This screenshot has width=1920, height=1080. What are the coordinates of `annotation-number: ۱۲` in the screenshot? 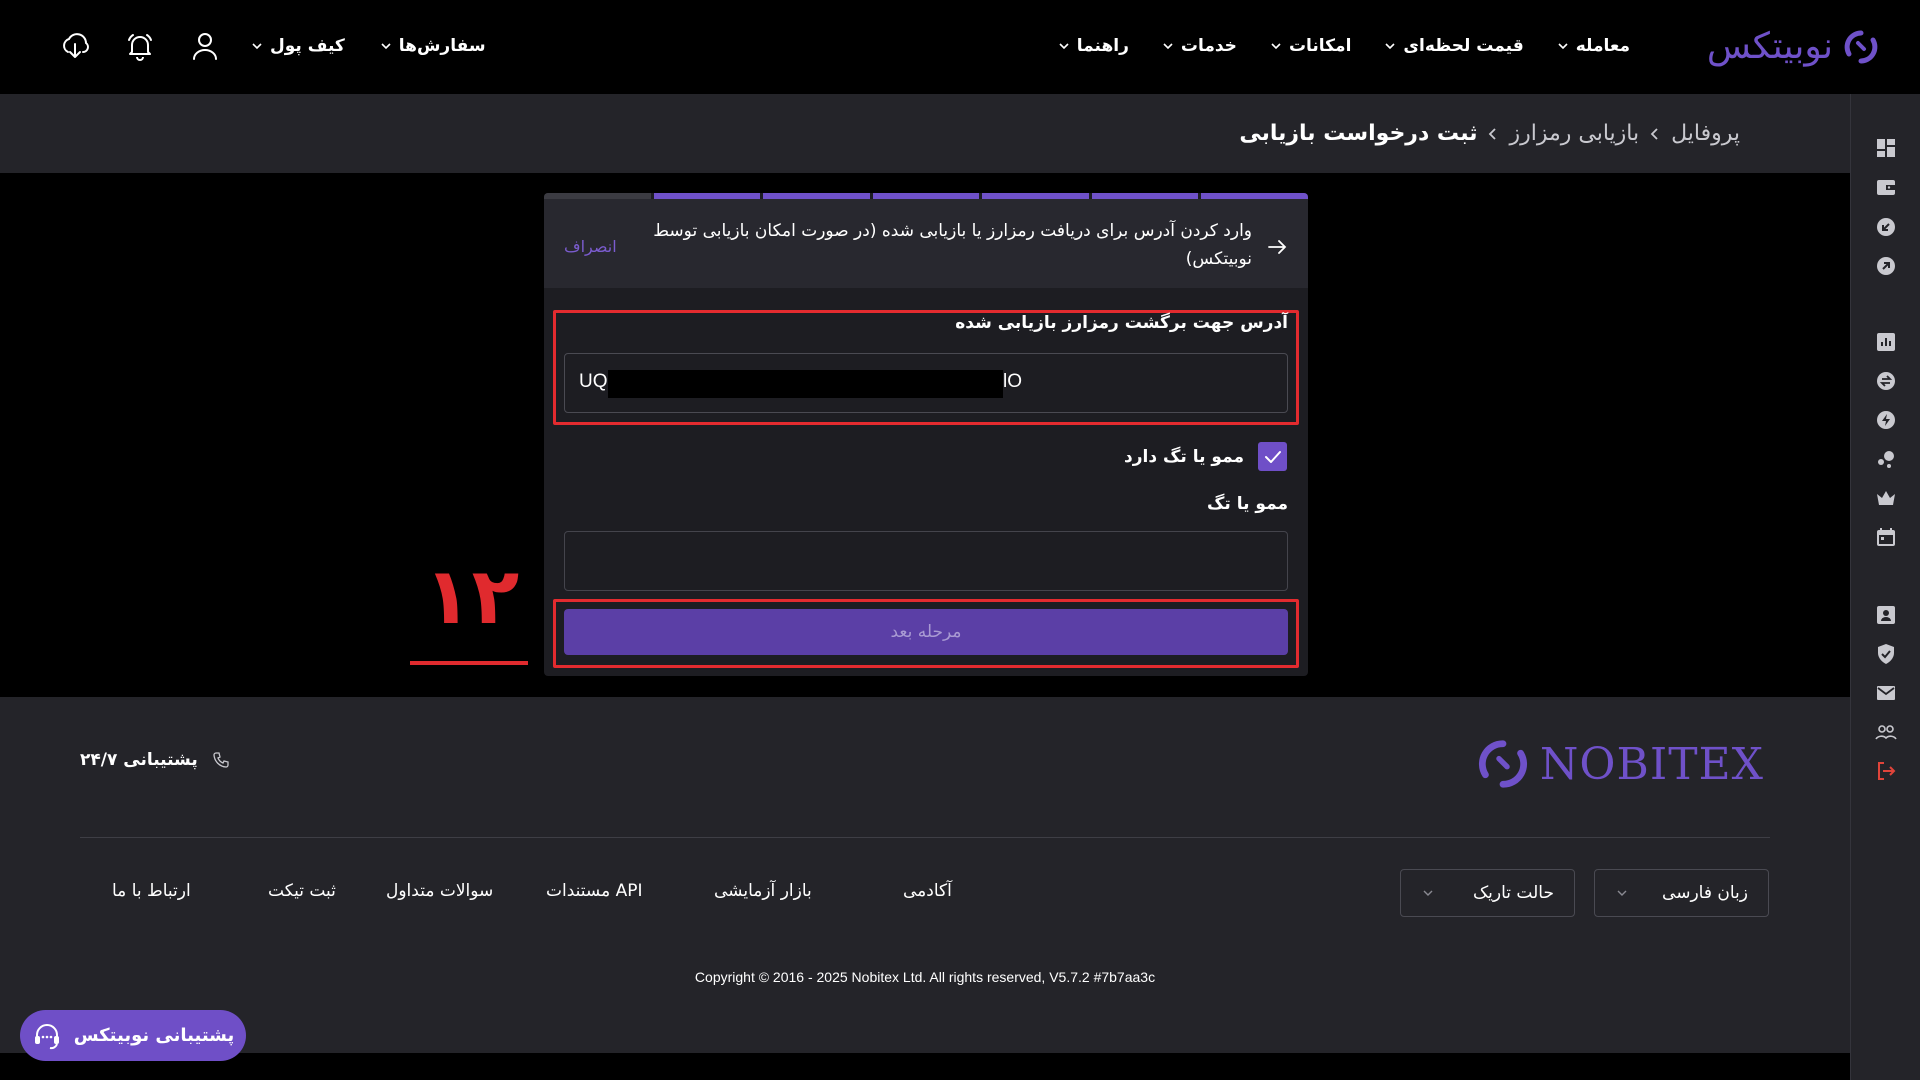 It's located at (472, 597).